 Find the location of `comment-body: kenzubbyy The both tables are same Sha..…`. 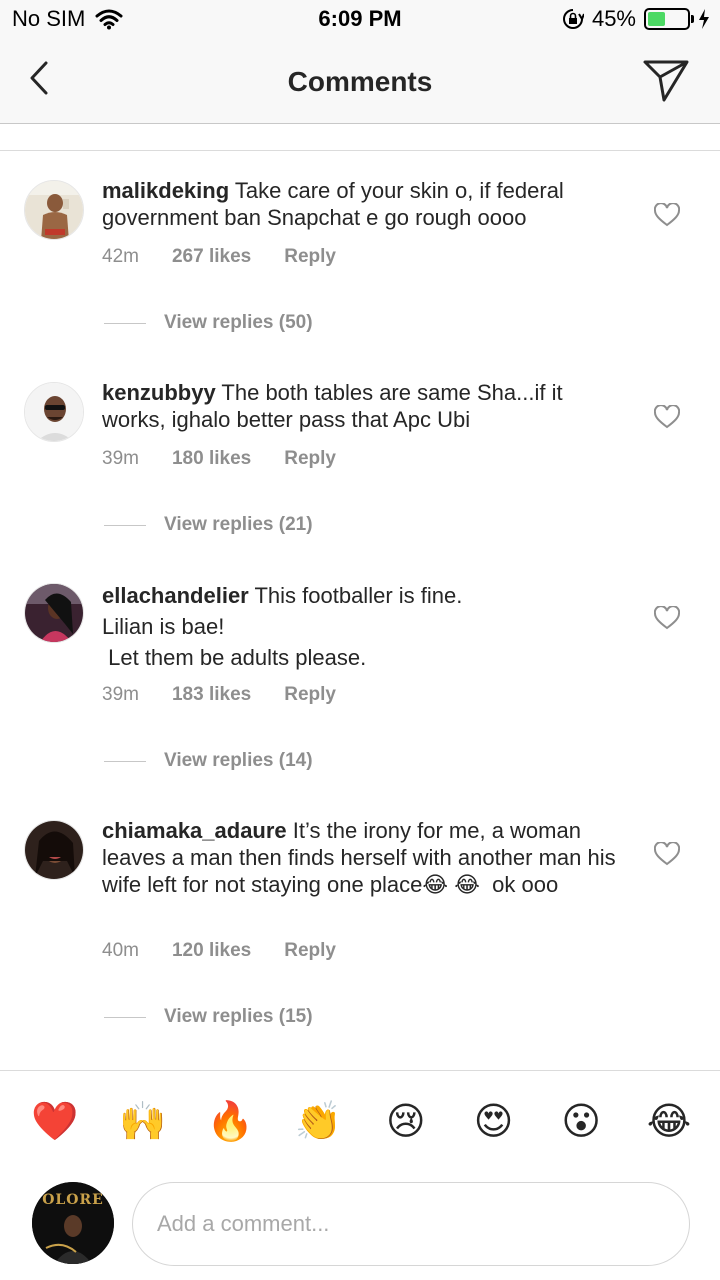

comment-body: kenzubbyy The both tables are same Sha..… is located at coordinates (362, 406).